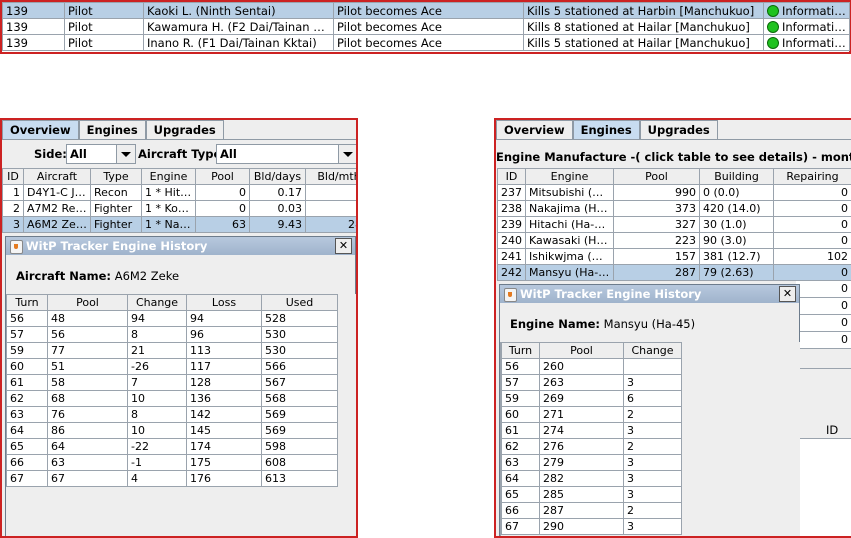 This screenshot has width=851, height=538. I want to click on history-row: 61587128567, so click(172, 383).